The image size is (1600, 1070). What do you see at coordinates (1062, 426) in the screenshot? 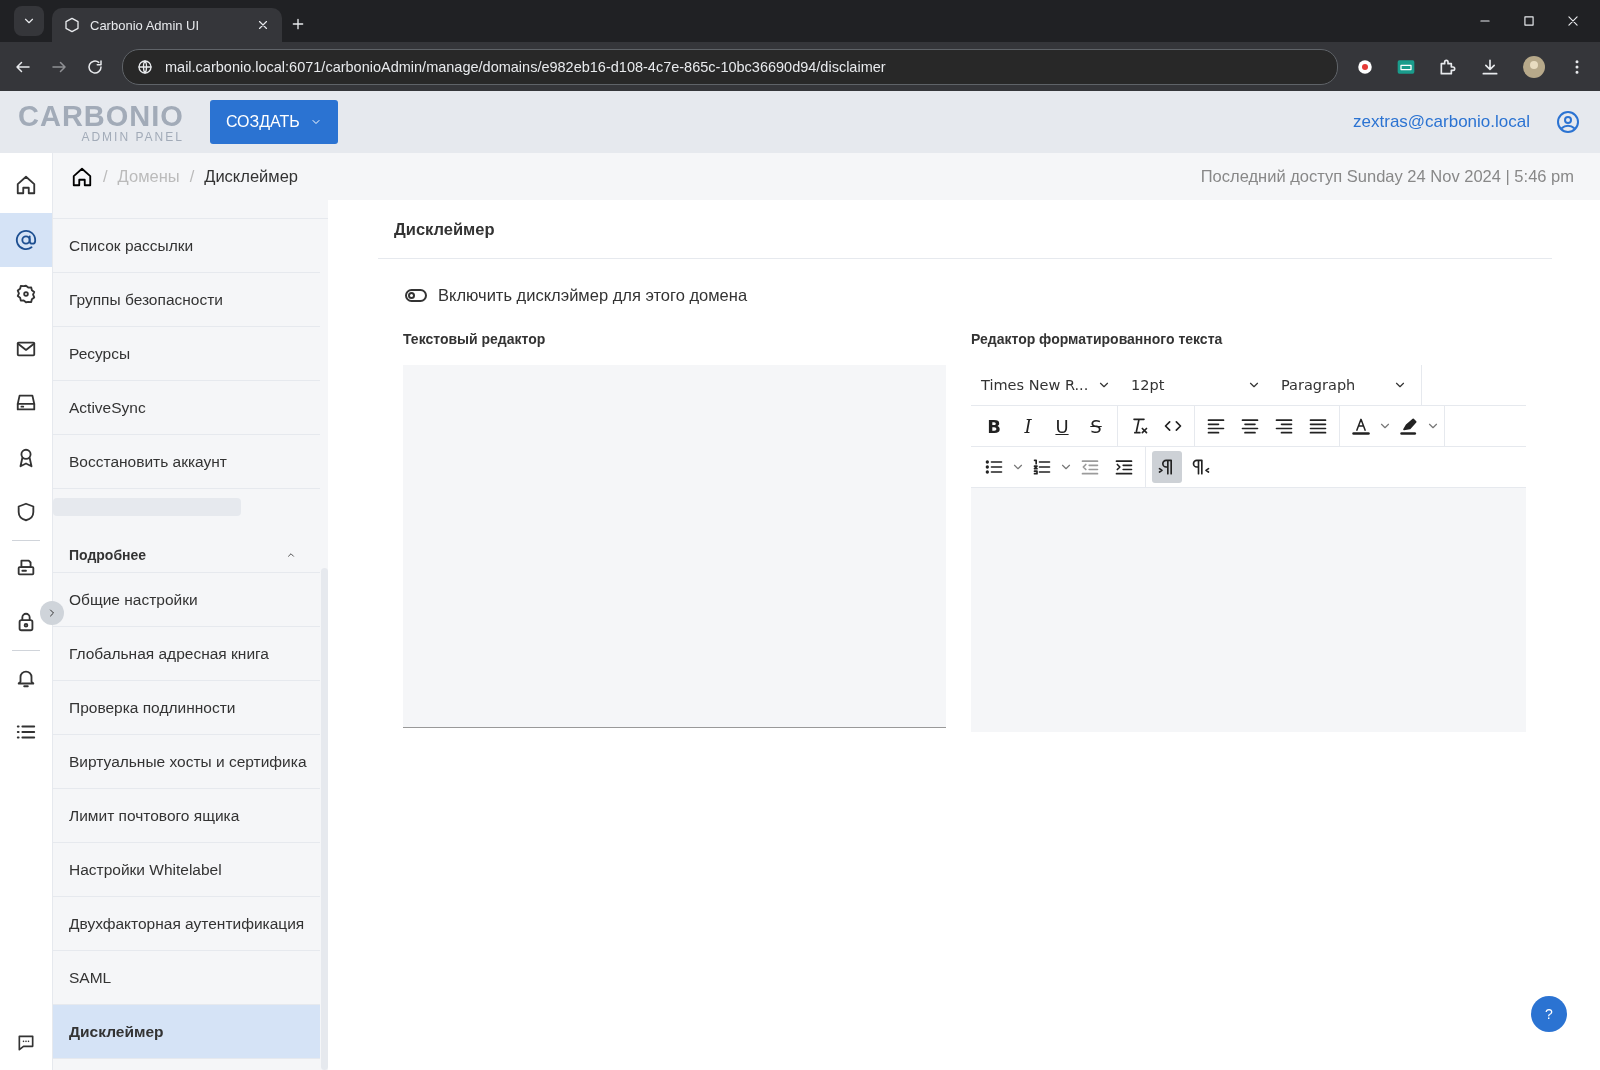
I see `underline-button: U` at bounding box center [1062, 426].